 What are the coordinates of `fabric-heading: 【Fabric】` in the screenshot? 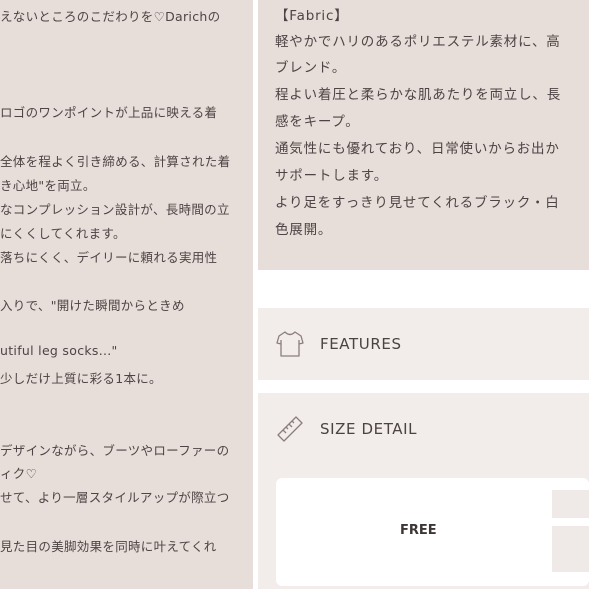 It's located at (312, 16).